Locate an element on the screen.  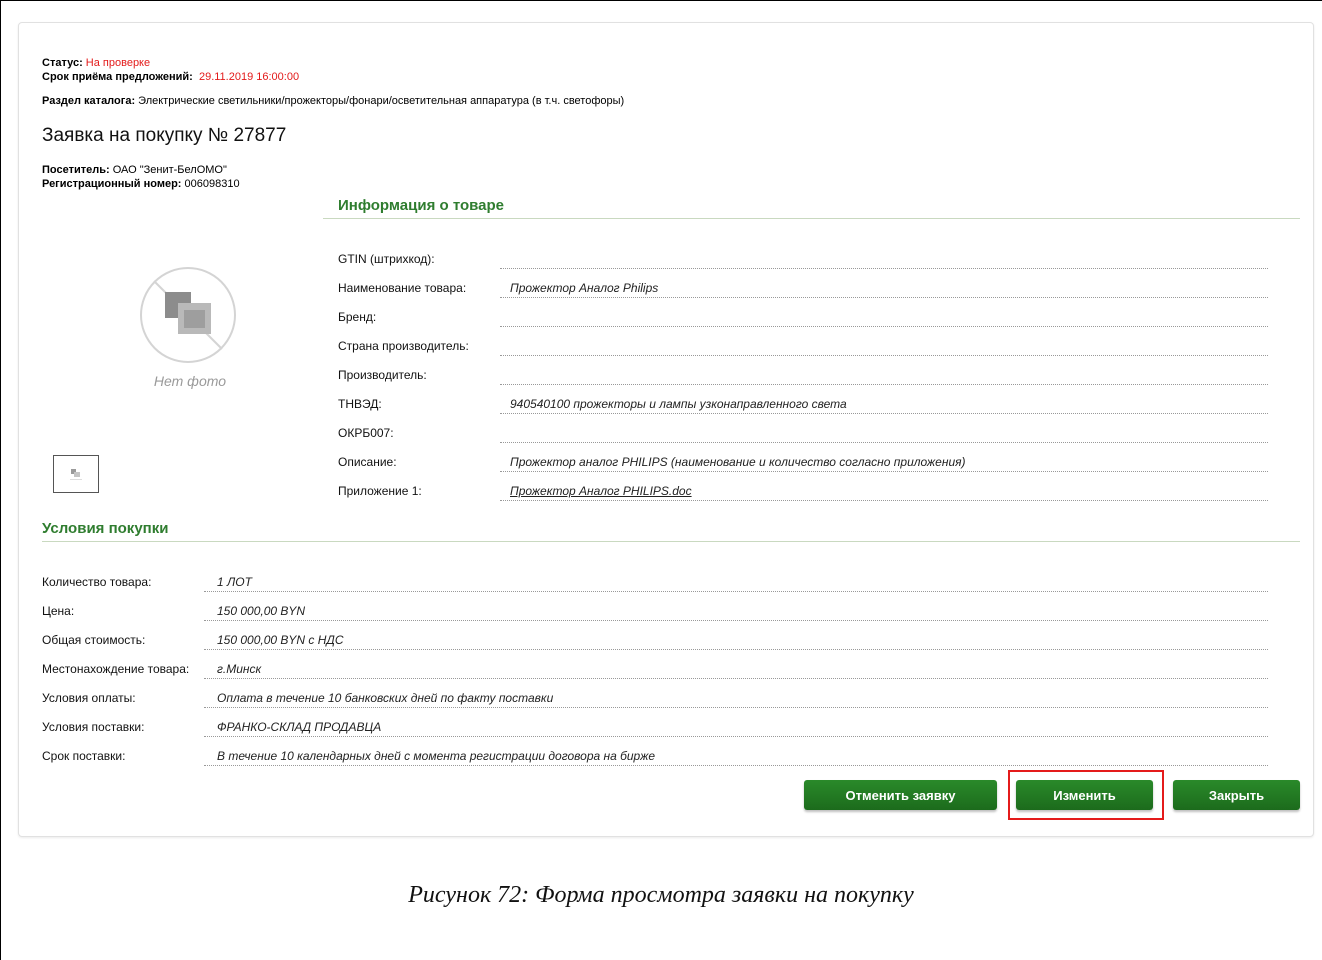
product-info-label: Описание: is located at coordinates (367, 462).